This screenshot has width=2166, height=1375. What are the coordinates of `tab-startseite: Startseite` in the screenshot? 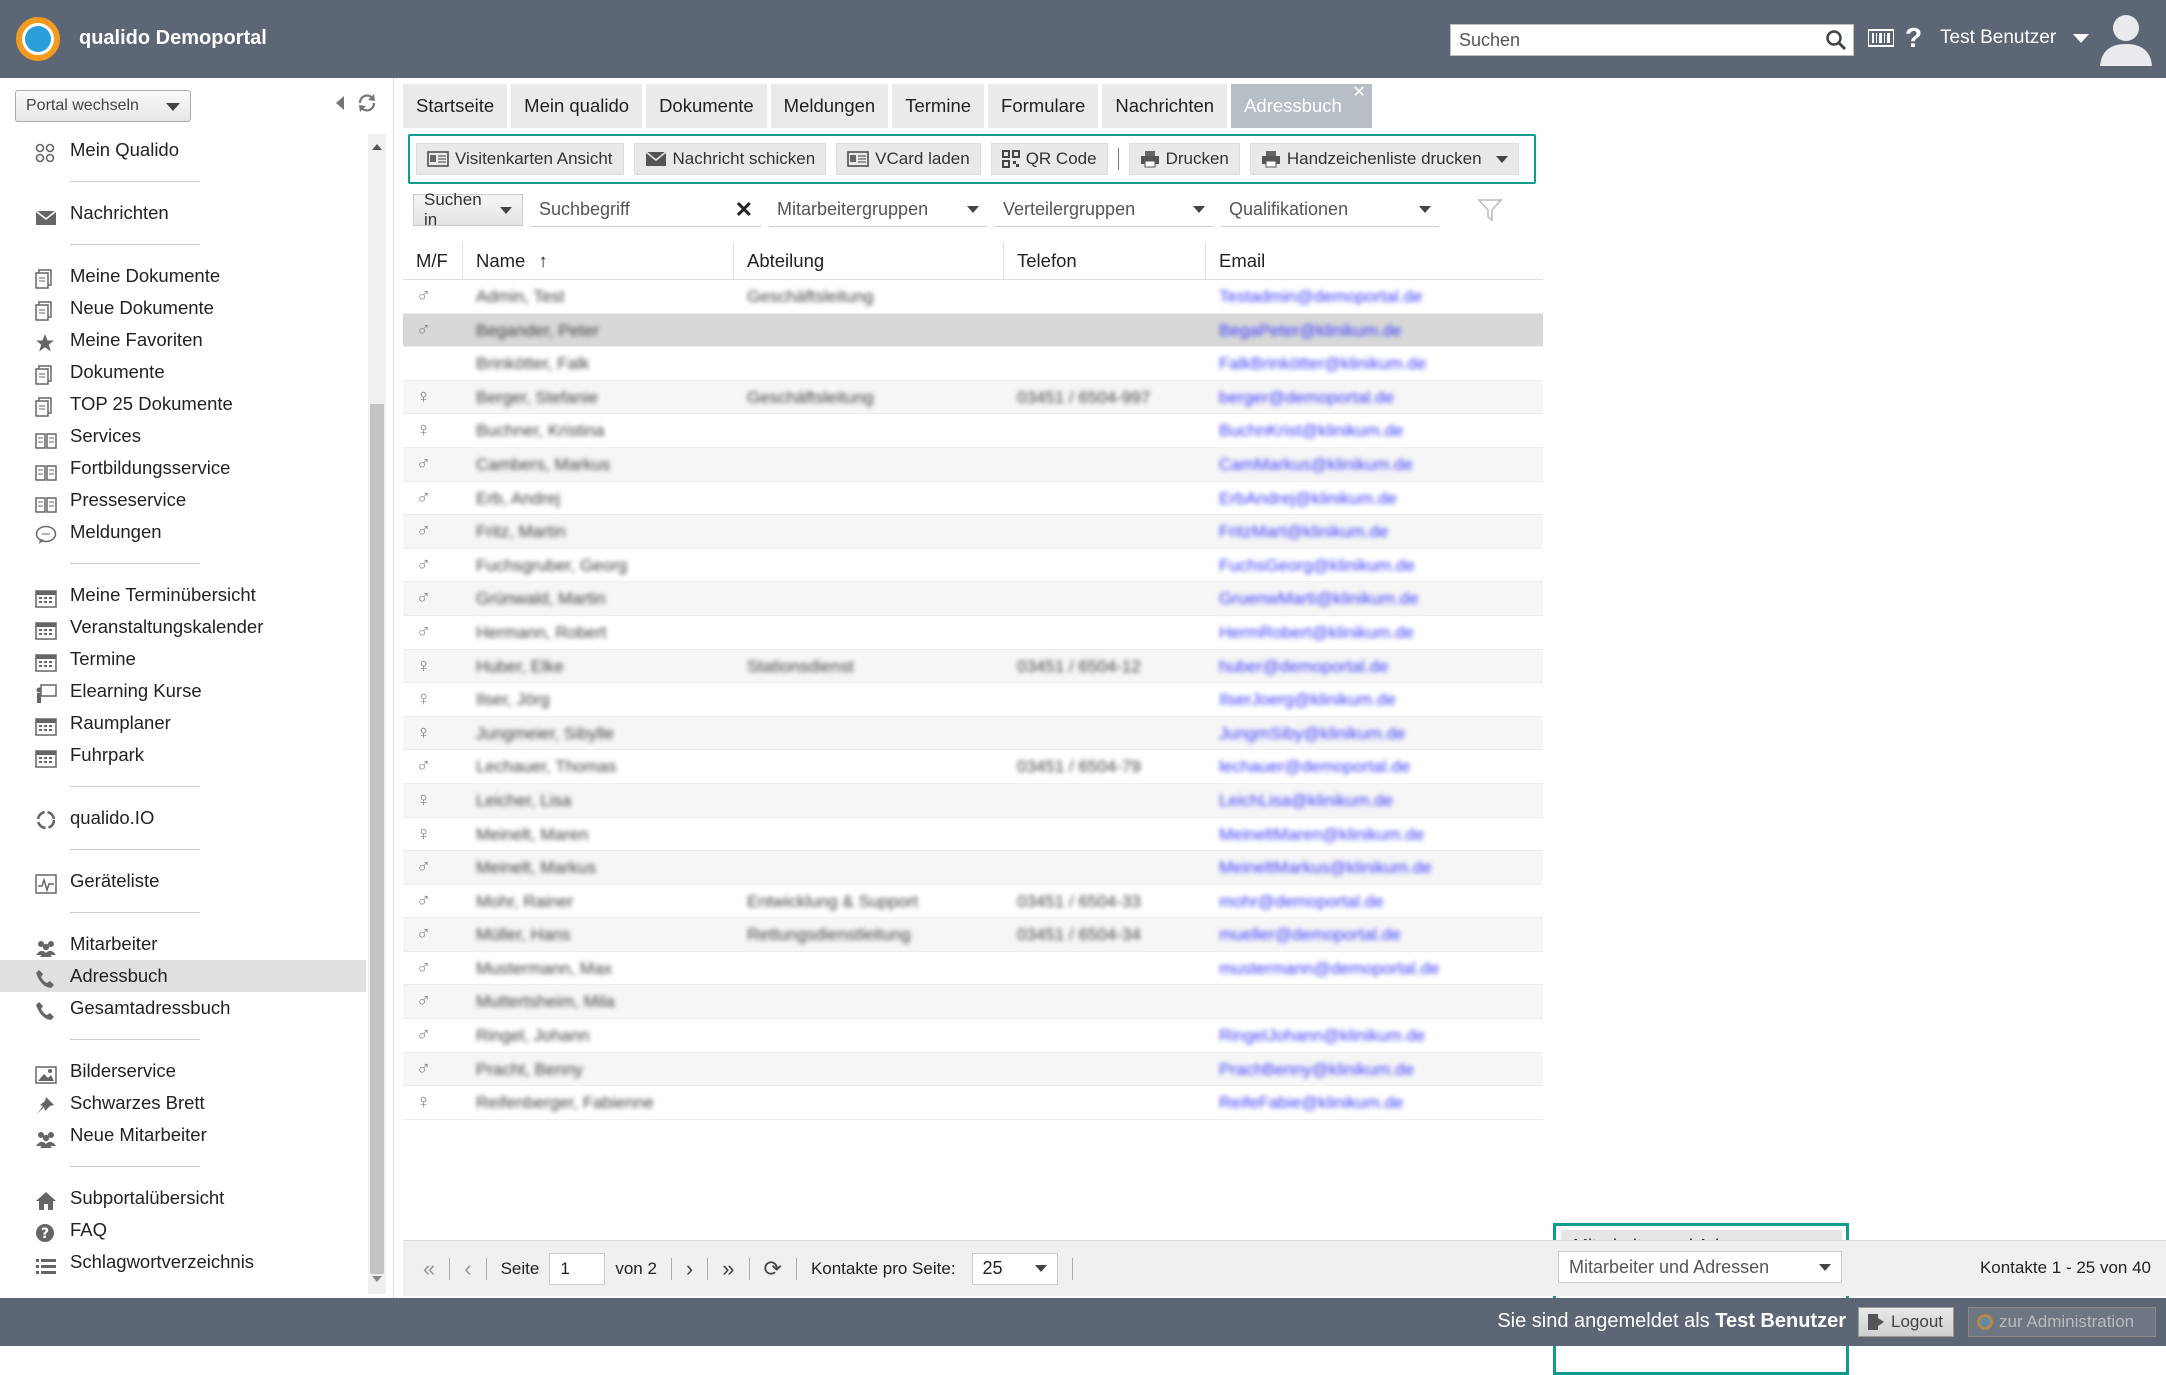 It's located at (455, 106).